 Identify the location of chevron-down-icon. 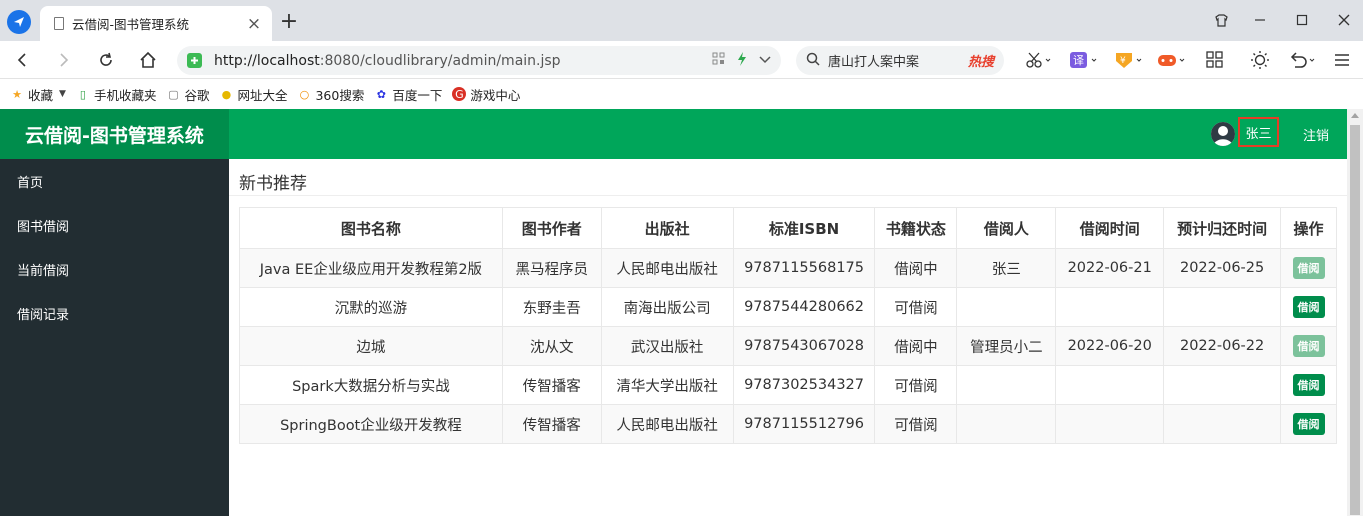
(765, 61).